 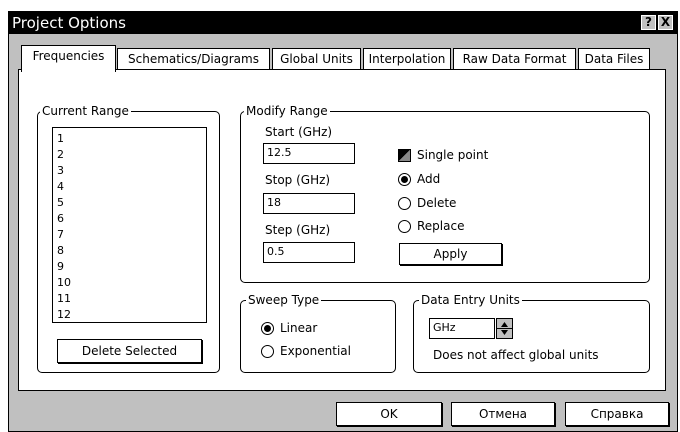 What do you see at coordinates (437, 203) in the screenshot?
I see `delete-label: Delete` at bounding box center [437, 203].